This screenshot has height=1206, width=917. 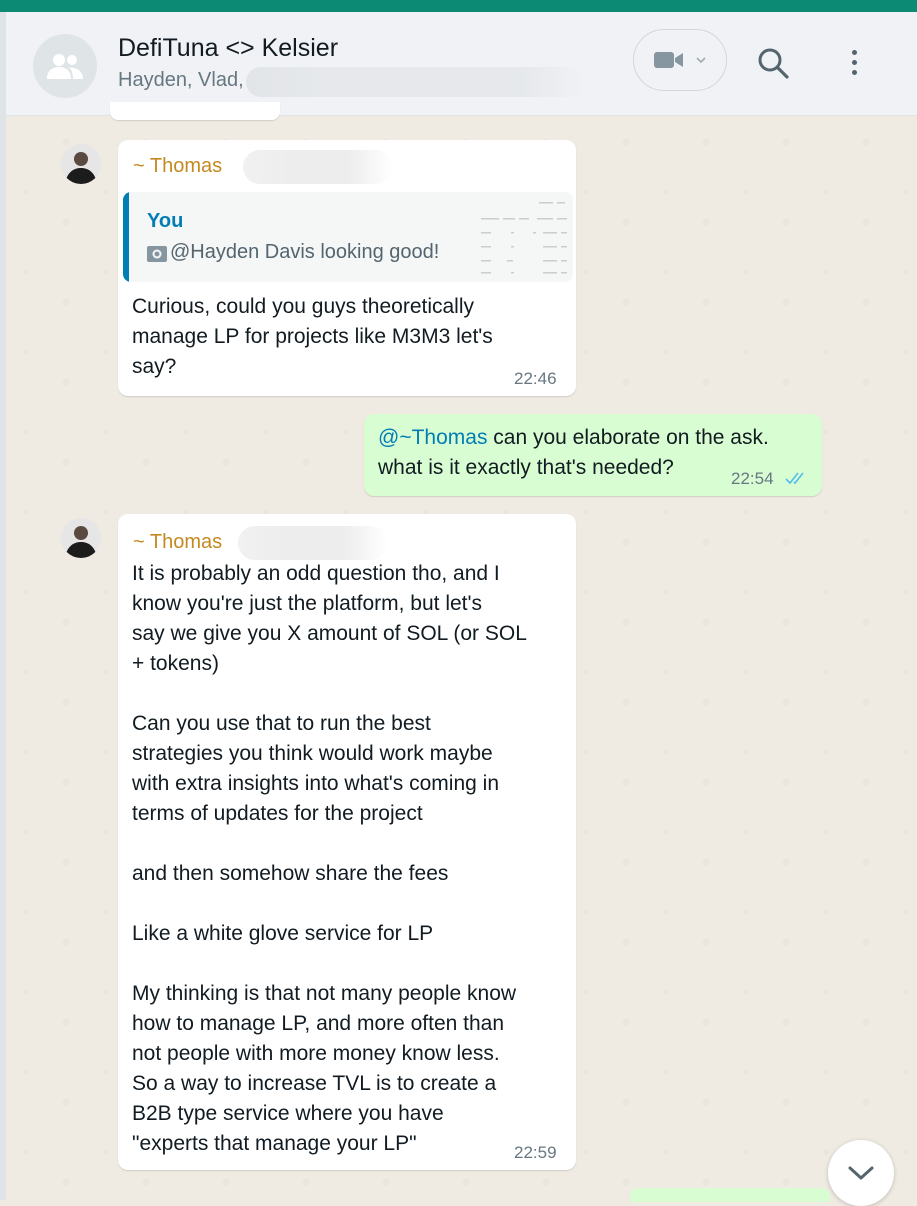 I want to click on group-icon, so click(x=65, y=66).